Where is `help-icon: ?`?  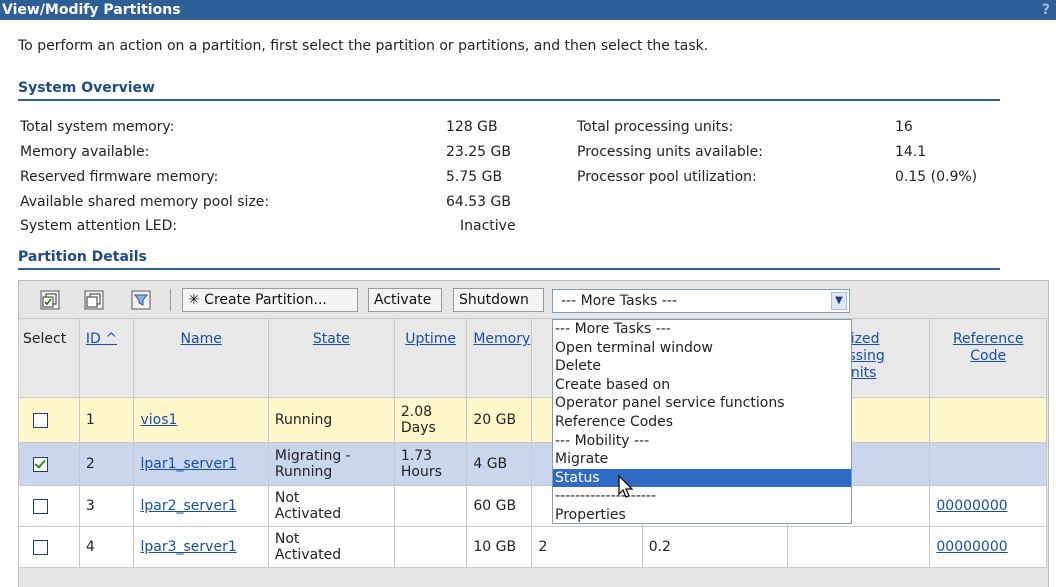 help-icon: ? is located at coordinates (1046, 10).